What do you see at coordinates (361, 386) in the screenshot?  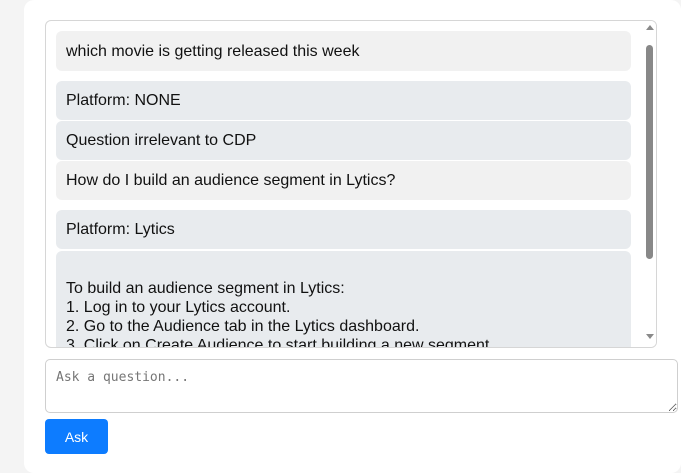 I see `question-input` at bounding box center [361, 386].